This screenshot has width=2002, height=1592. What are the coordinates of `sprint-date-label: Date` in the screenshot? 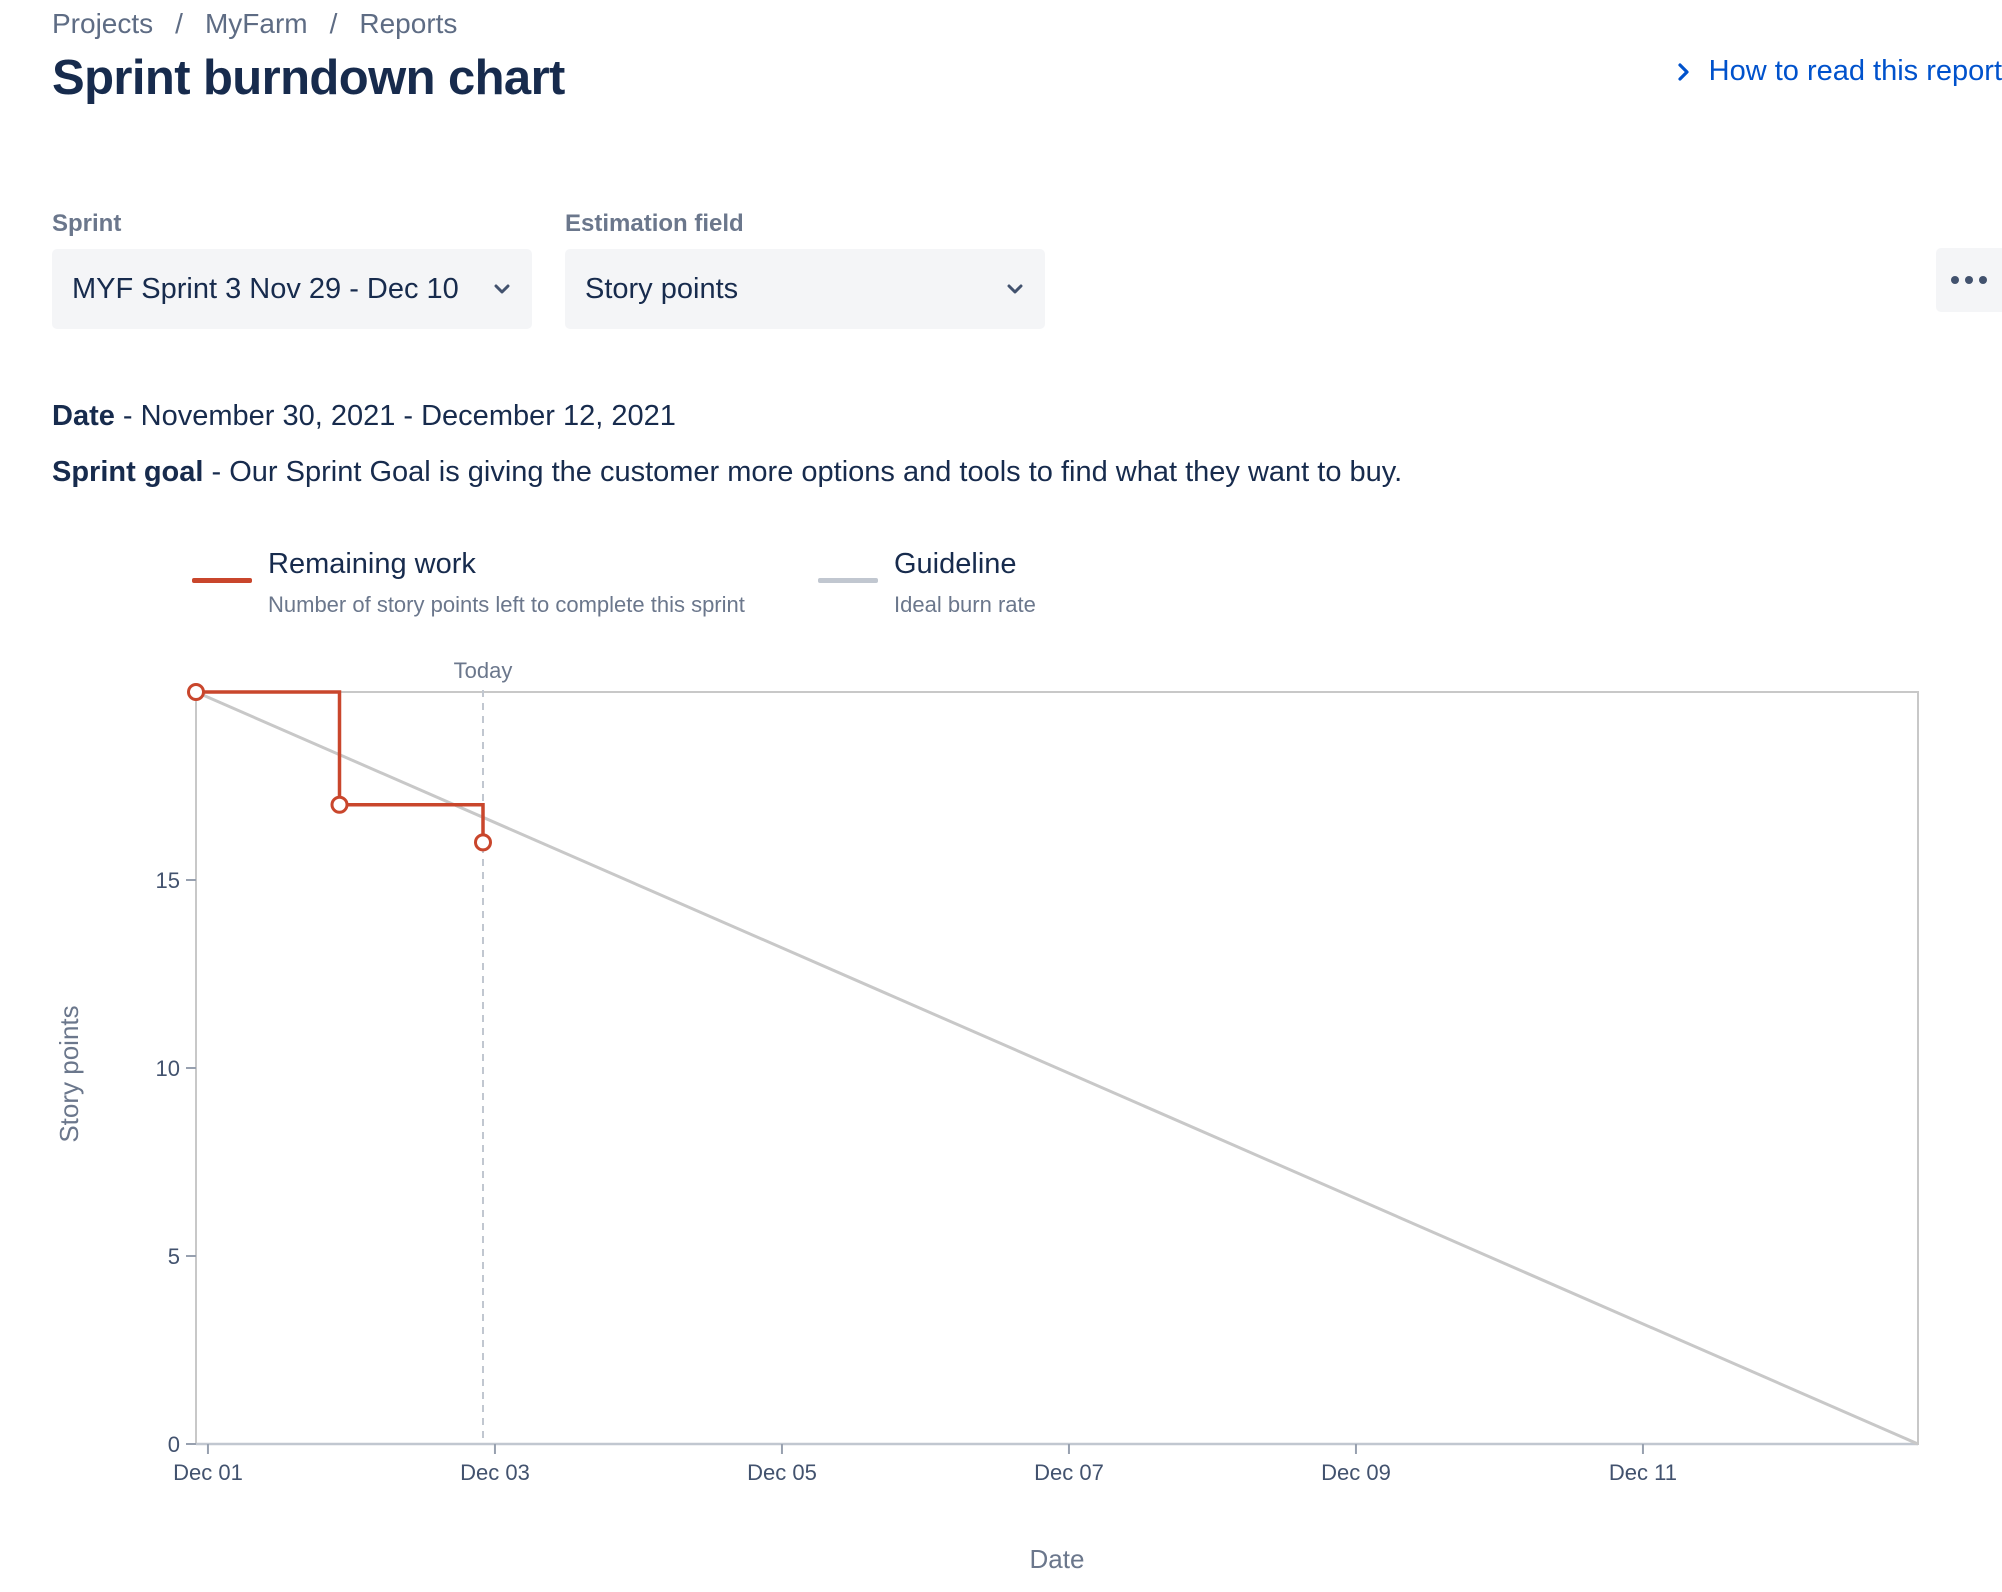 It's located at (83, 416).